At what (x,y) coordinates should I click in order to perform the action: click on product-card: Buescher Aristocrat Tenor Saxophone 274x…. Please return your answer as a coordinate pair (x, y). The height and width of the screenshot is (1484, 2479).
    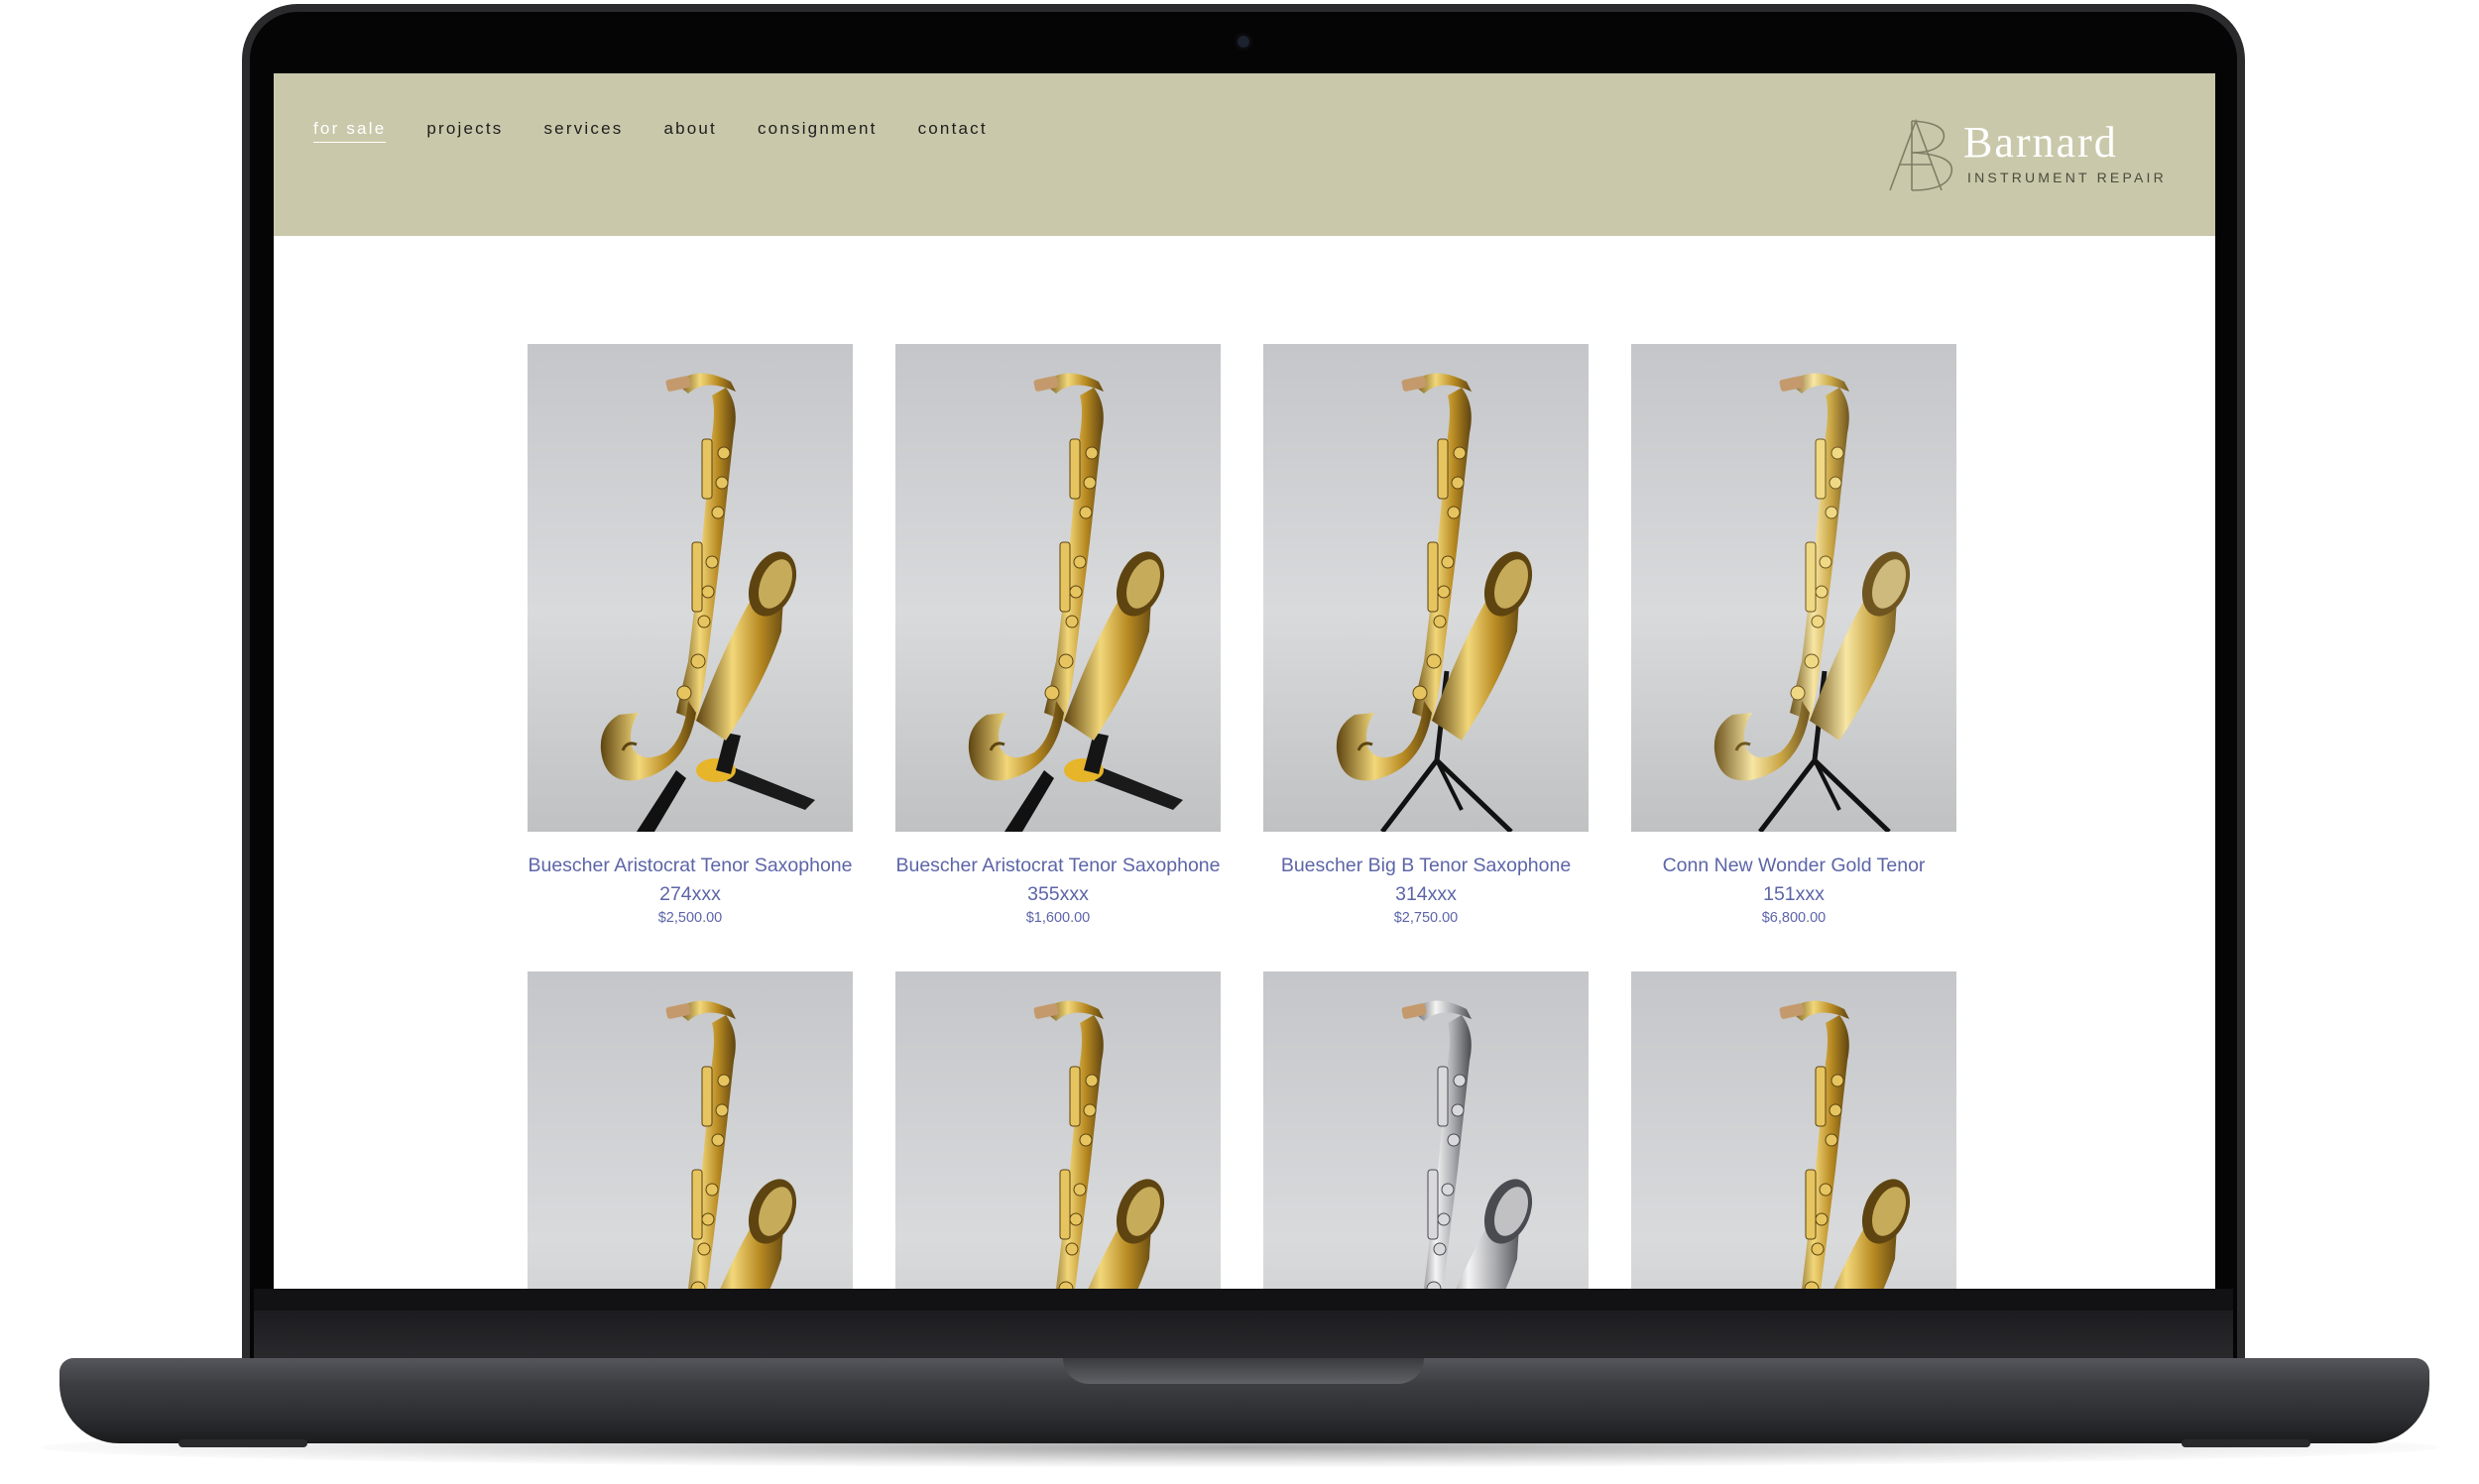
    Looking at the image, I should click on (690, 635).